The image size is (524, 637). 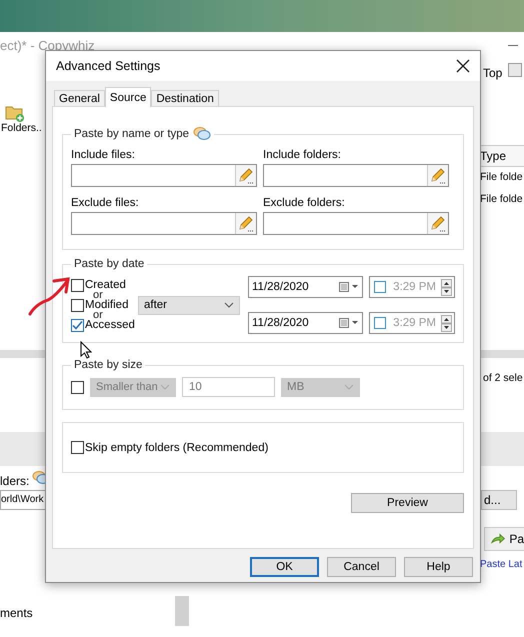 I want to click on paste-button: Pa, so click(x=504, y=539).